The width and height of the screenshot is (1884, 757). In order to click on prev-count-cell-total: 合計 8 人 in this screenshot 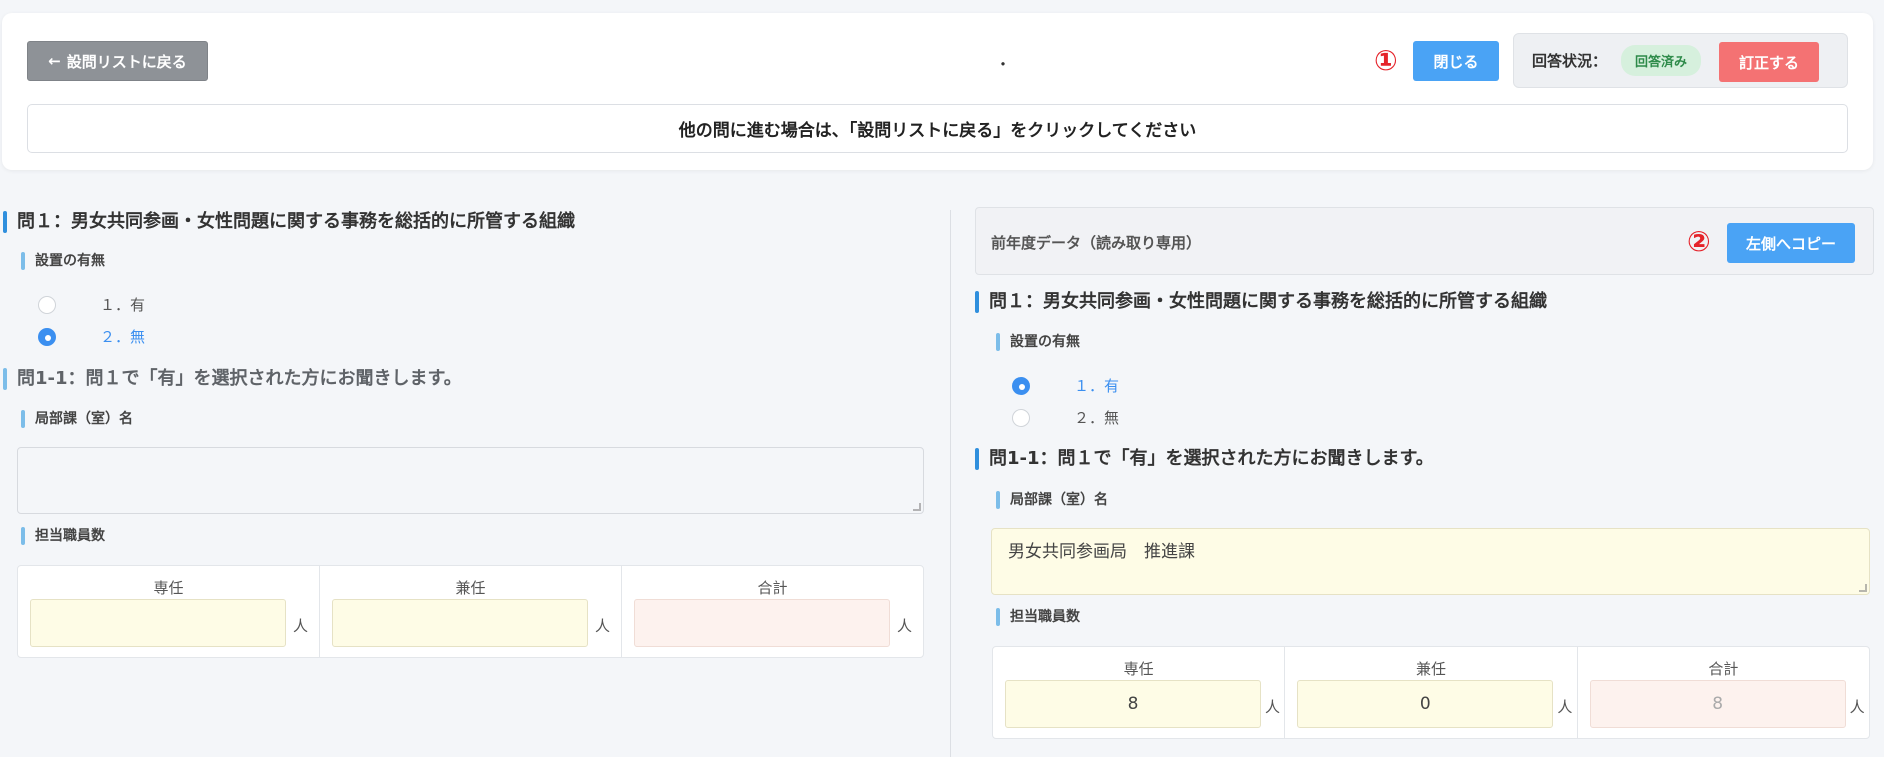, I will do `click(1723, 692)`.